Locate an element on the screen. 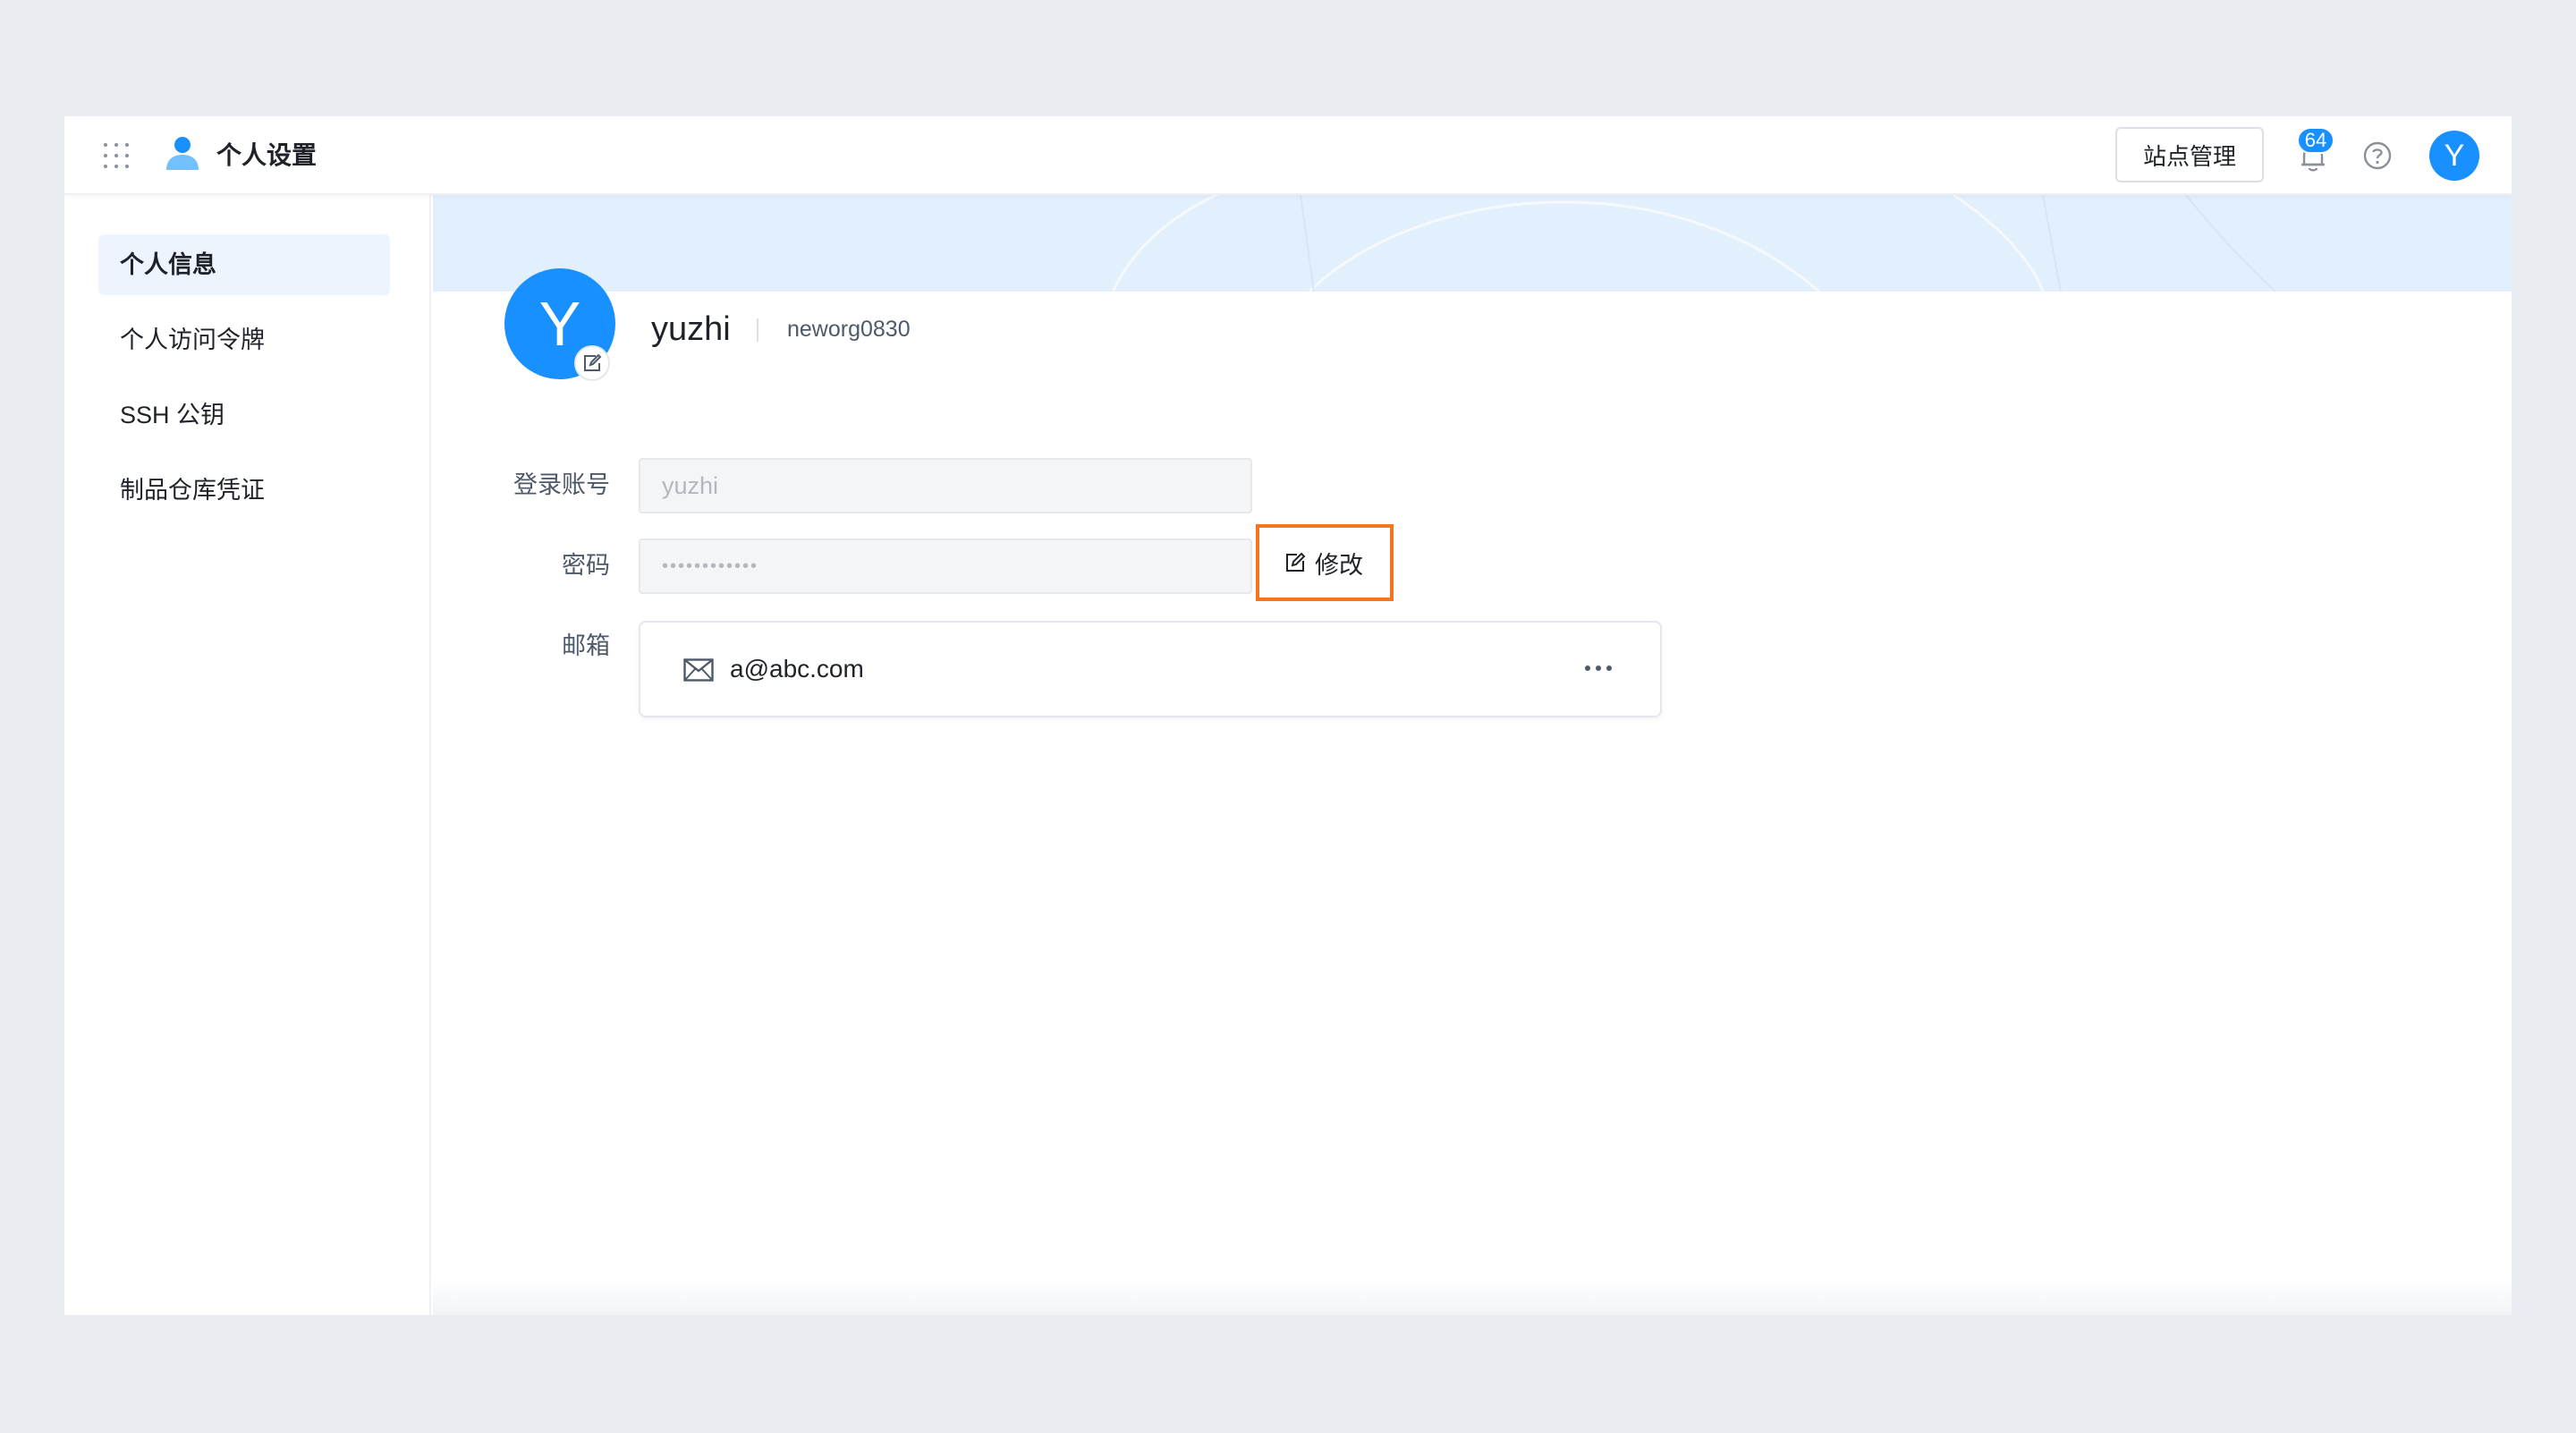  top-bar: 个人设置 站点管理 64 Y is located at coordinates (1288, 155).